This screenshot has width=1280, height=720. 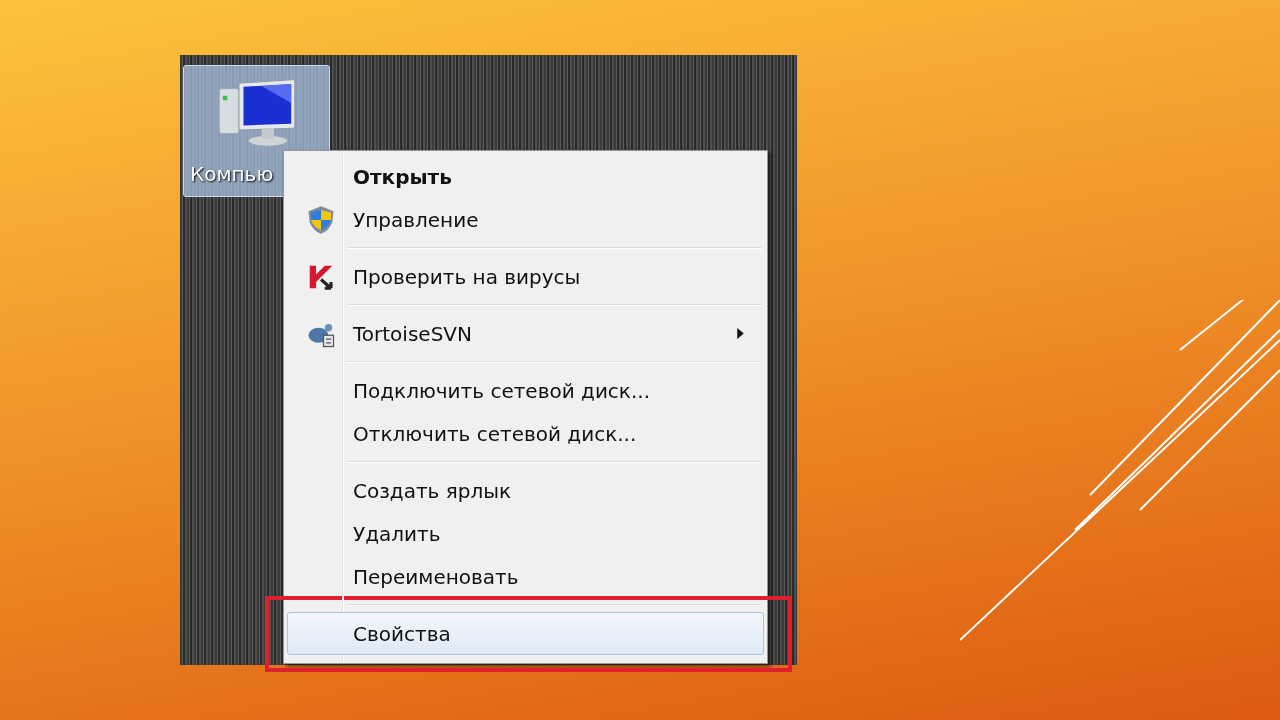 What do you see at coordinates (402, 176) in the screenshot?
I see `menu-item-label: Открыть` at bounding box center [402, 176].